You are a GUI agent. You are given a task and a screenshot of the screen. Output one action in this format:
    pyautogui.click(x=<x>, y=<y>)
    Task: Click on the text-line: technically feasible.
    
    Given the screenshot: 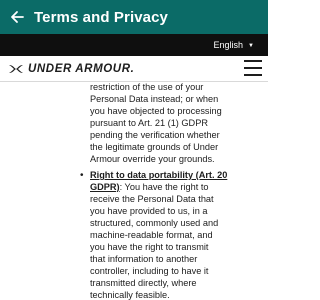 What is the action you would take?
    pyautogui.click(x=130, y=295)
    